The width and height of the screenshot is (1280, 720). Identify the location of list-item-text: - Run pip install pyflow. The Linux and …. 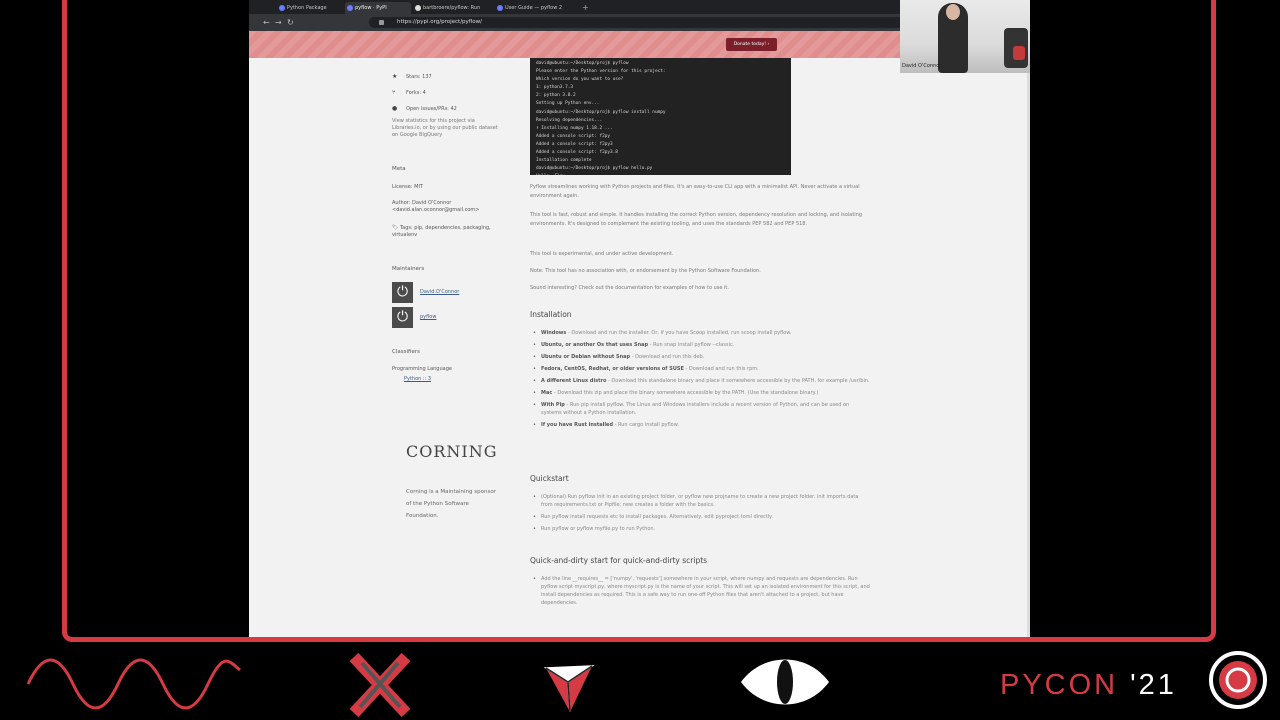
(695, 409).